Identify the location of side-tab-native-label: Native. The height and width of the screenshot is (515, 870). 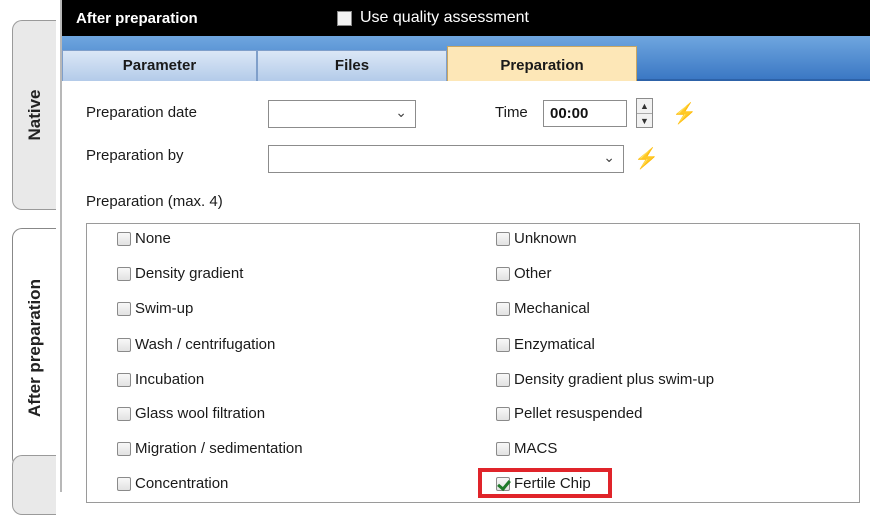
(34, 115).